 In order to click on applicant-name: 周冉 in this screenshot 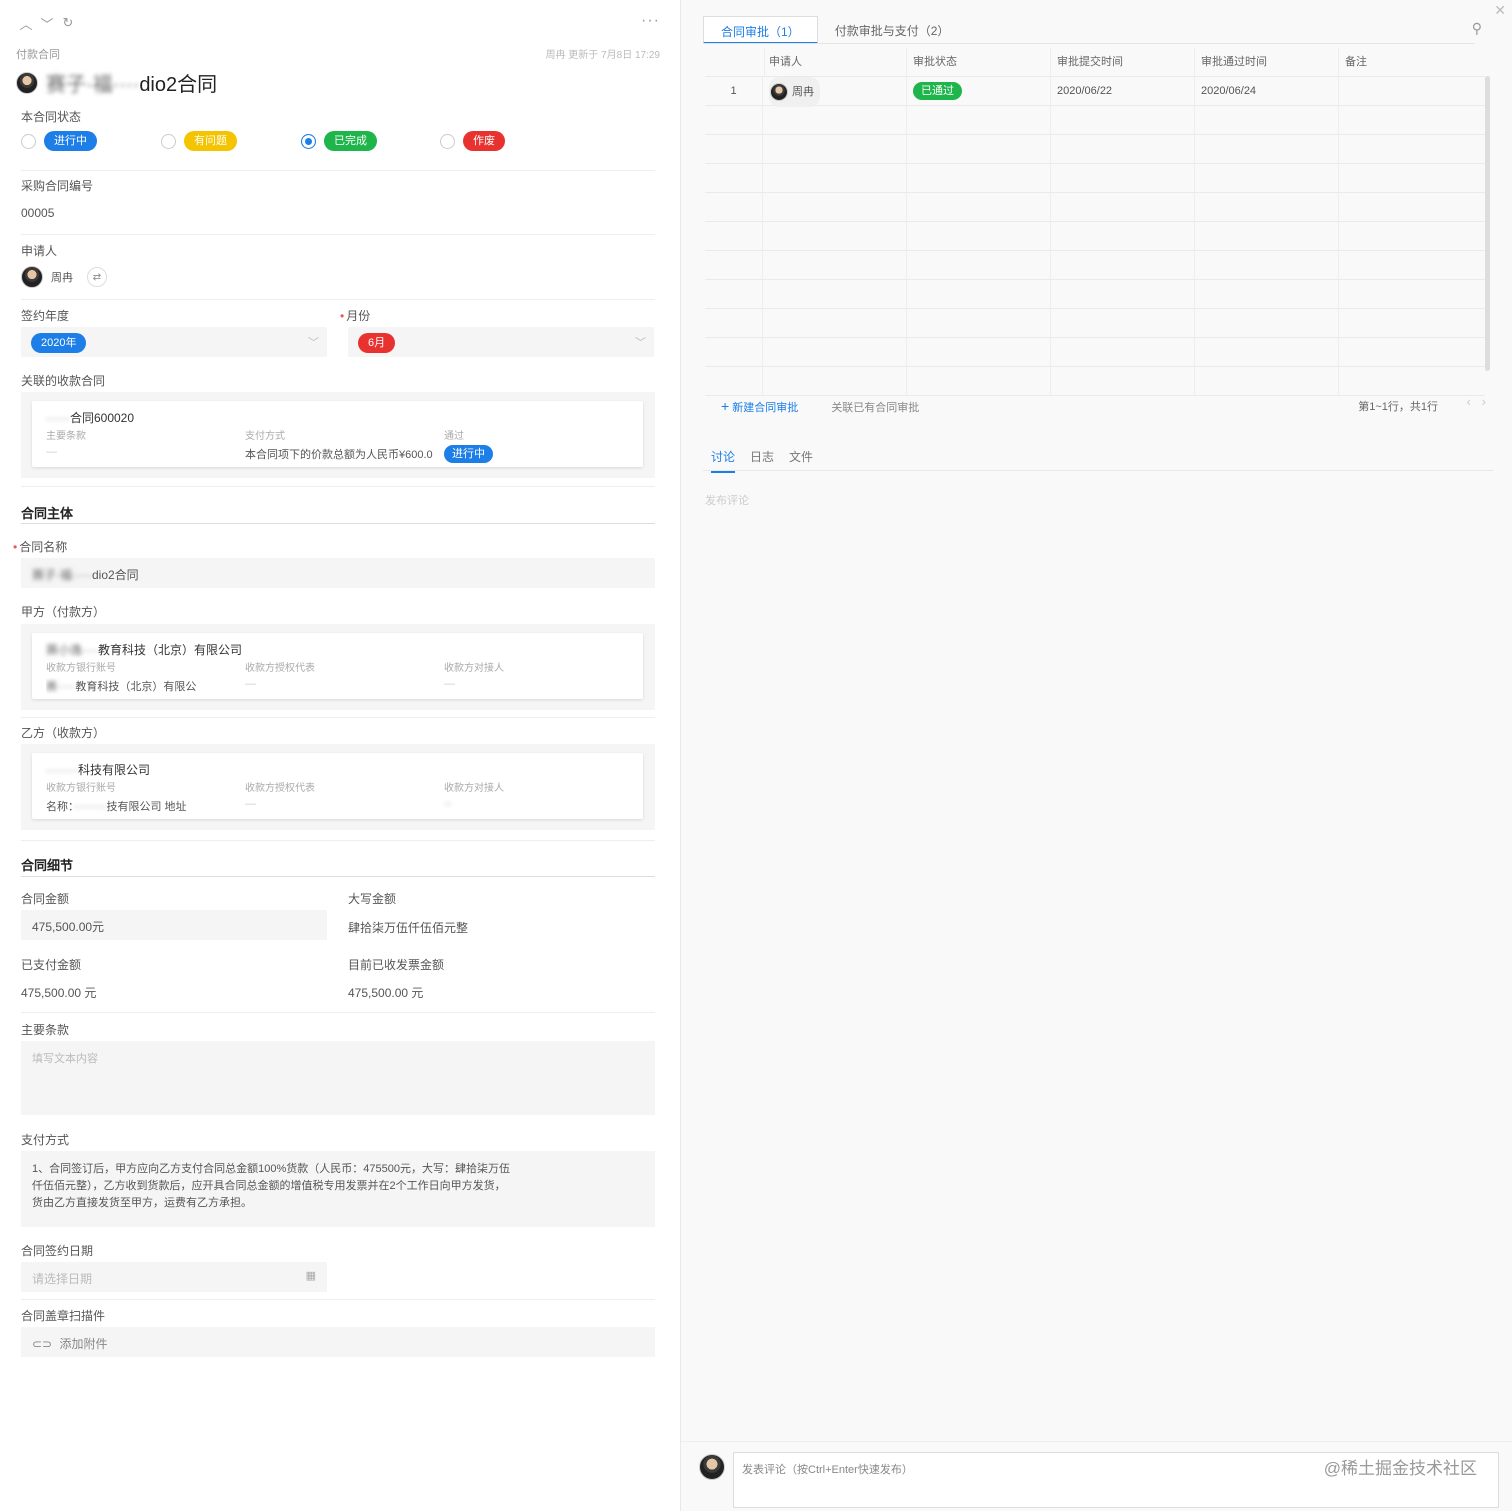, I will do `click(62, 277)`.